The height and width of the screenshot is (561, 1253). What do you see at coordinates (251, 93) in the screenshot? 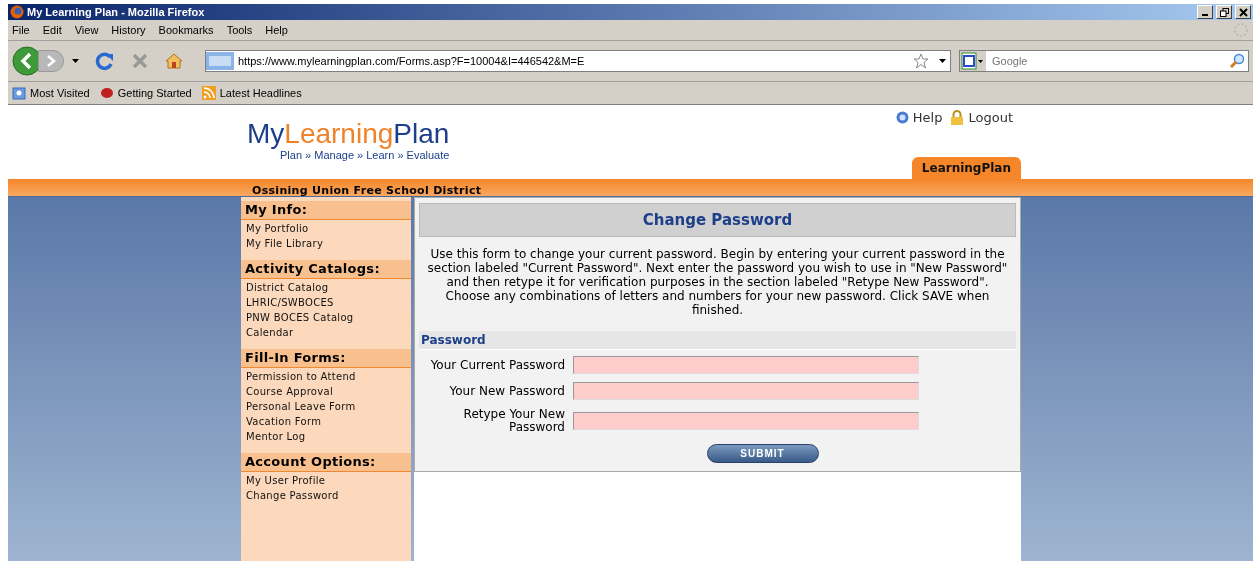
I see `bookmark-item: Latest Headlines` at bounding box center [251, 93].